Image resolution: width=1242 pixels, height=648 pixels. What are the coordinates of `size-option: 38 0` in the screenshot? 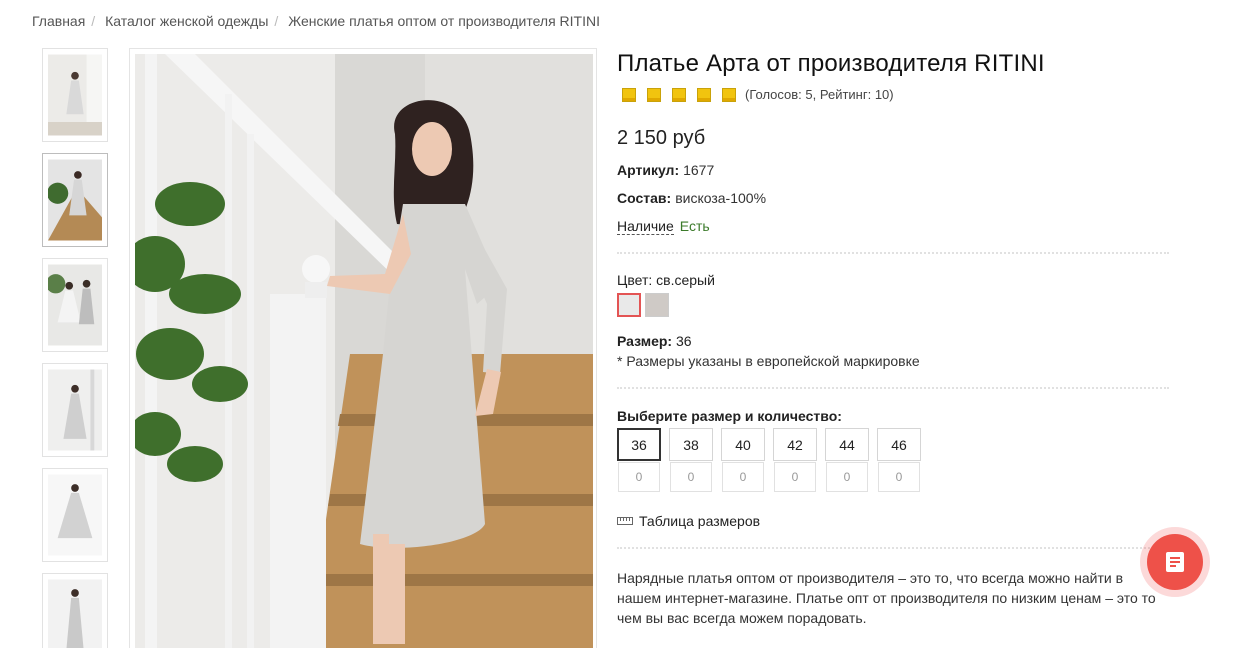 It's located at (691, 460).